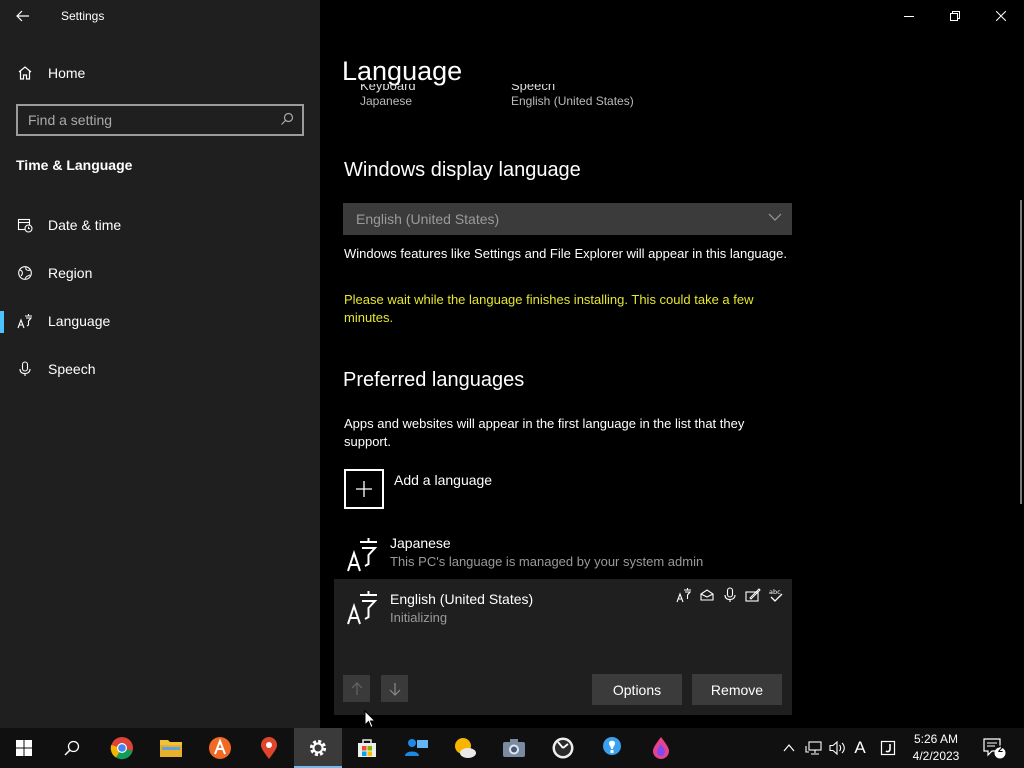 The image size is (1024, 768). I want to click on add-language-label: Add a language, so click(443, 480).